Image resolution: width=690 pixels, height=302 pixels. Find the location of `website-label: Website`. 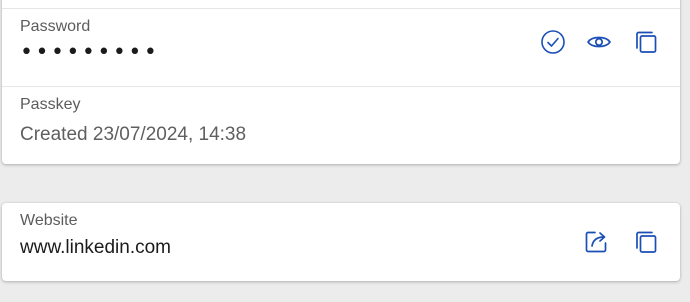

website-label: Website is located at coordinates (49, 220).